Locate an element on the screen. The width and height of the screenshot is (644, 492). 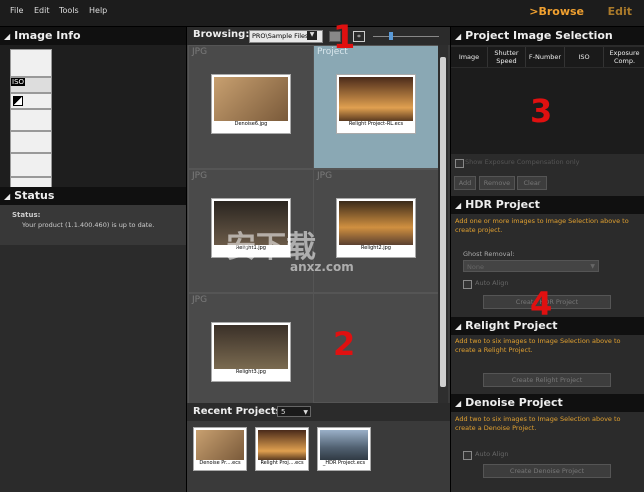
annotation-two: 2 is located at coordinates (344, 344).